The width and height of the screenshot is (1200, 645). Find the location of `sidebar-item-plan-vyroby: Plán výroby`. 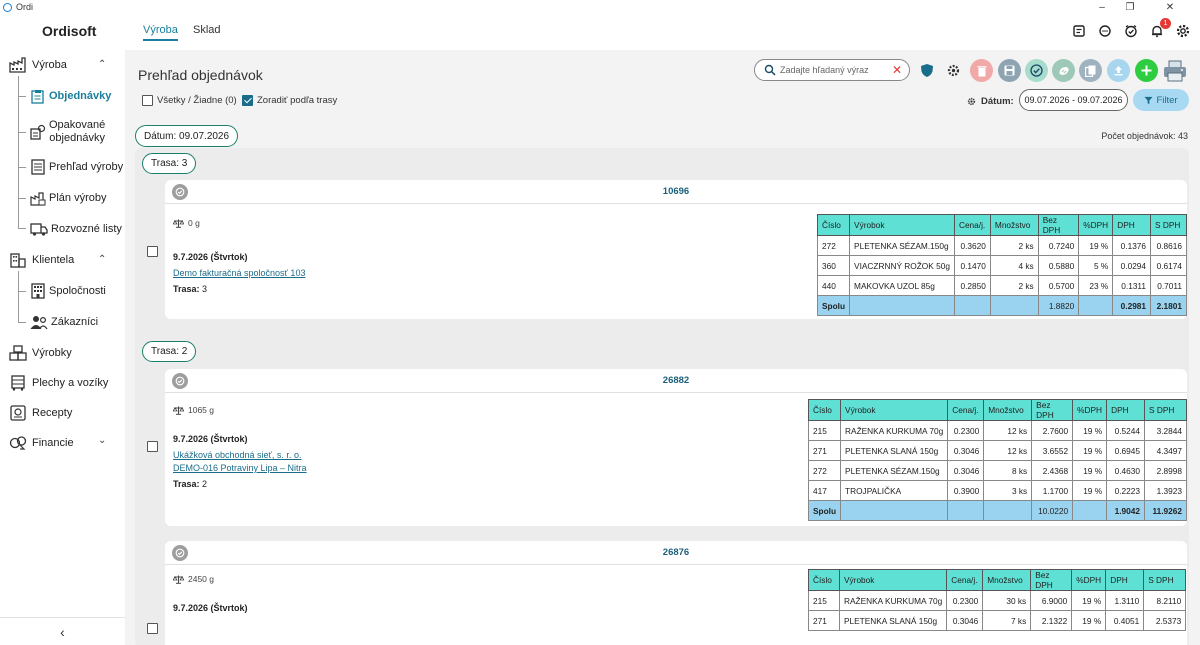

sidebar-item-plan-vyroby: Plán výroby is located at coordinates (68, 198).